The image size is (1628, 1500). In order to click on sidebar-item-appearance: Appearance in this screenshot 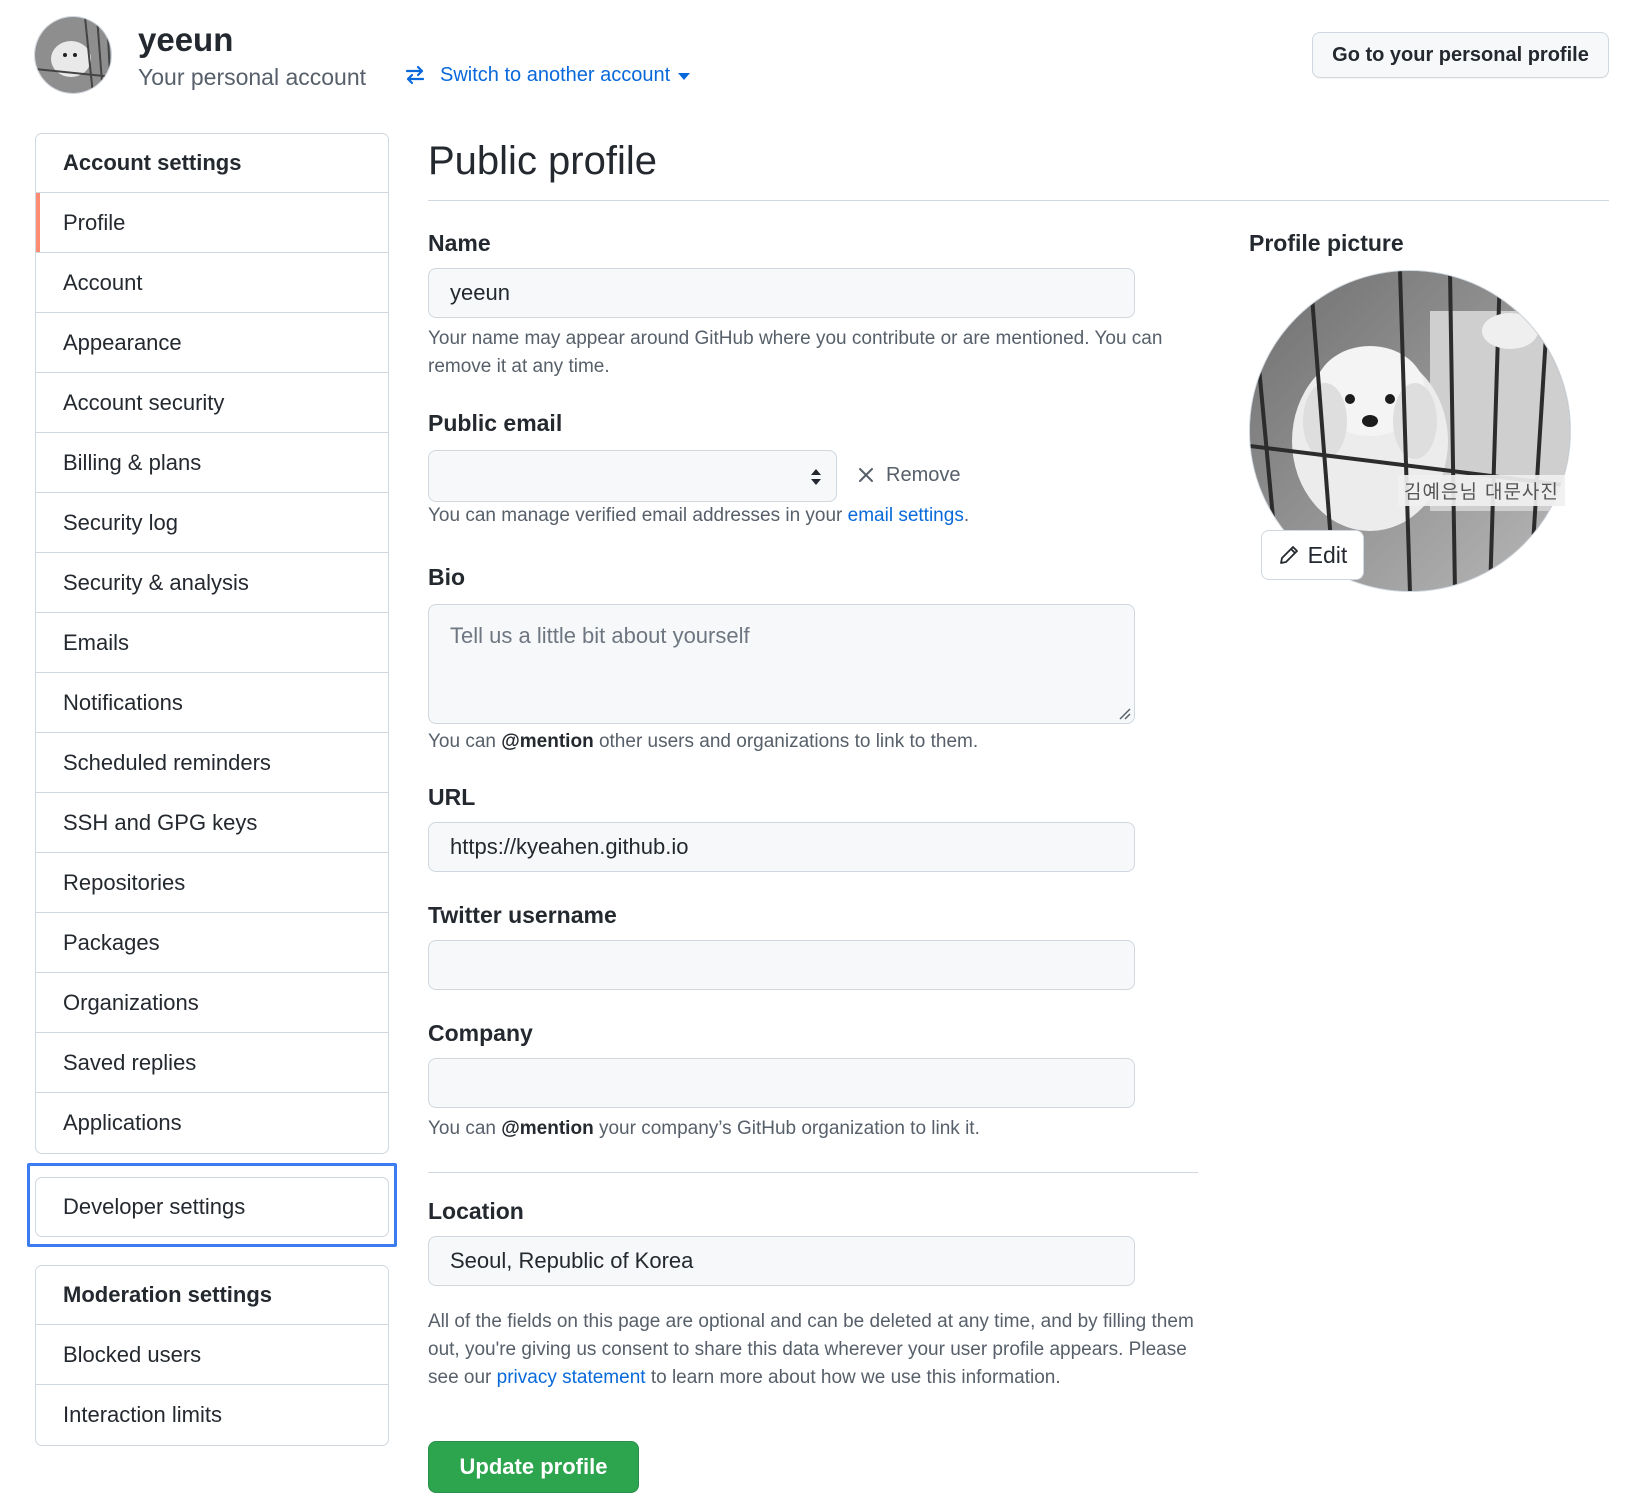, I will do `click(212, 343)`.